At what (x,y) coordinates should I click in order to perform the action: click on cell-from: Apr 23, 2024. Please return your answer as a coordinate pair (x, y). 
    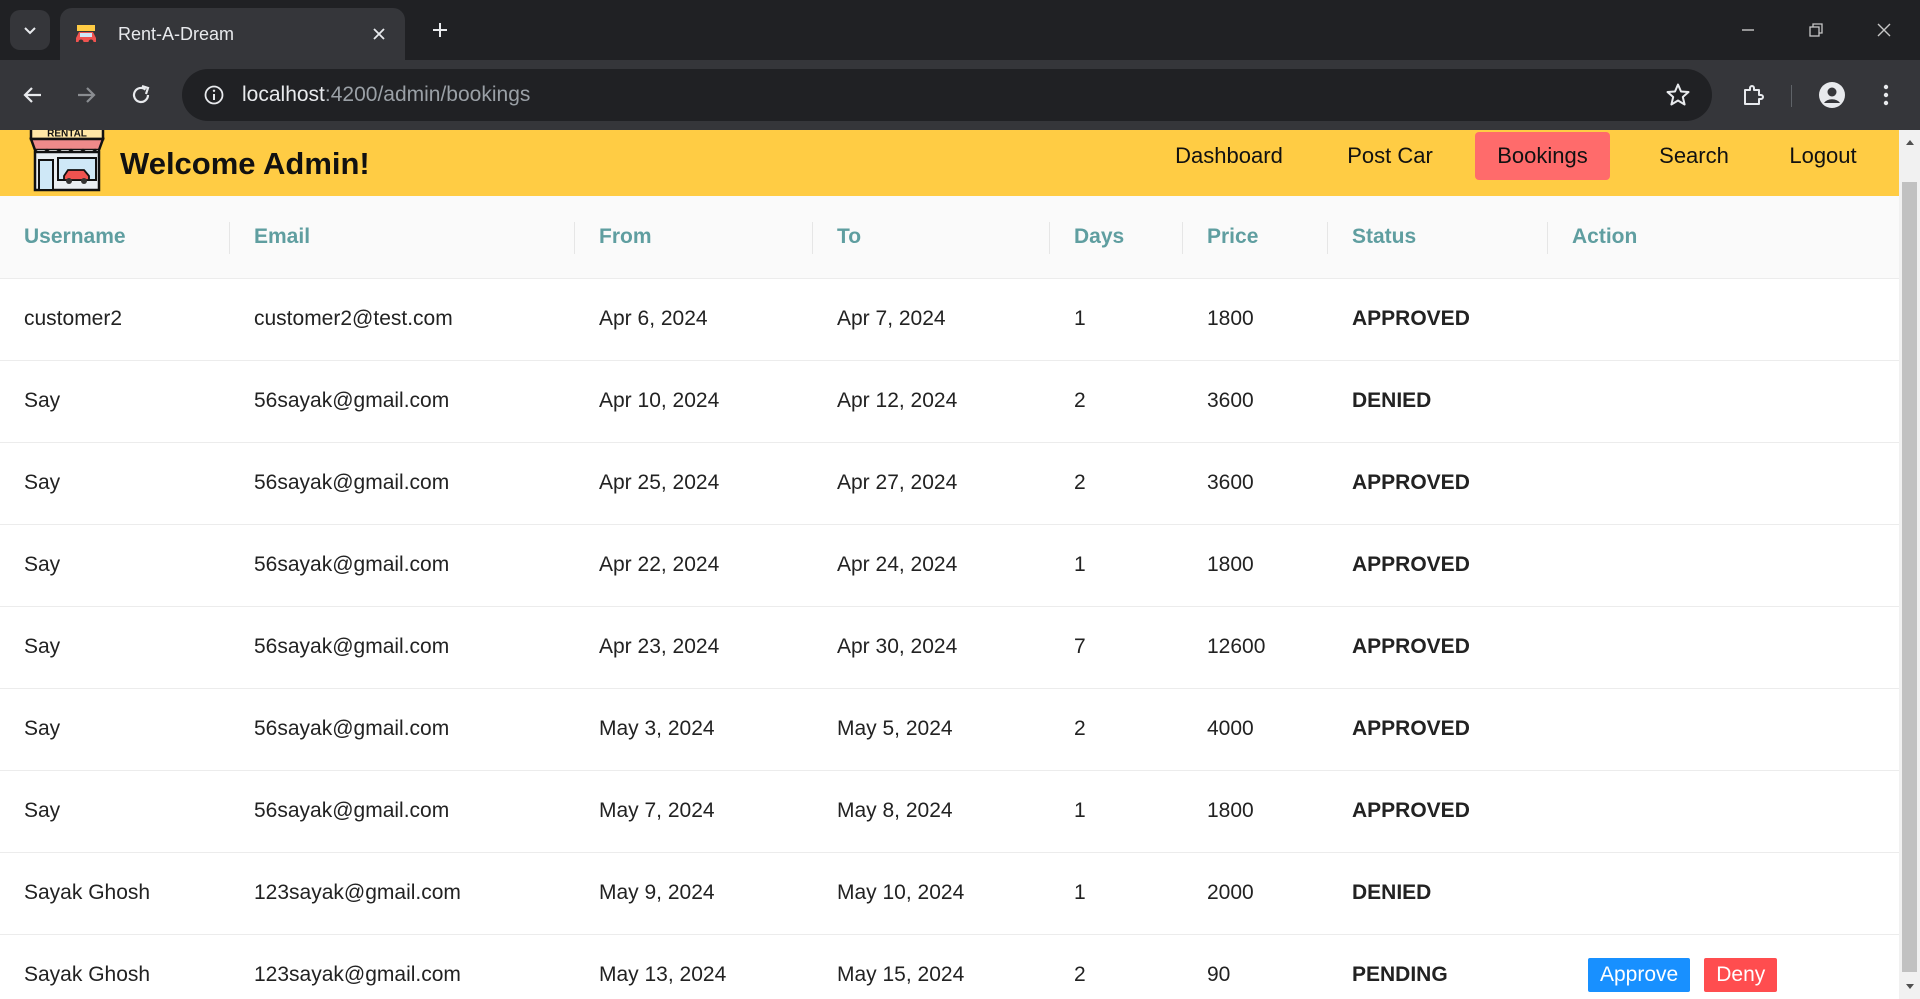
    Looking at the image, I should click on (694, 647).